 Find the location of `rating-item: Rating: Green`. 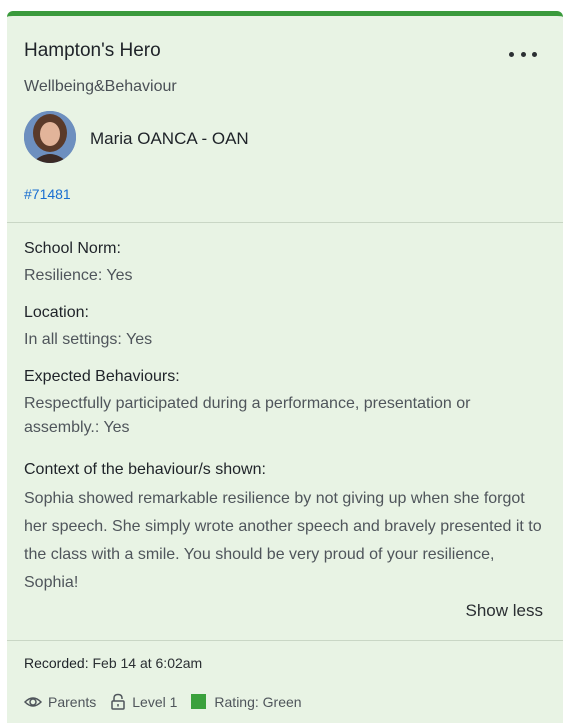

rating-item: Rating: Green is located at coordinates (246, 701).